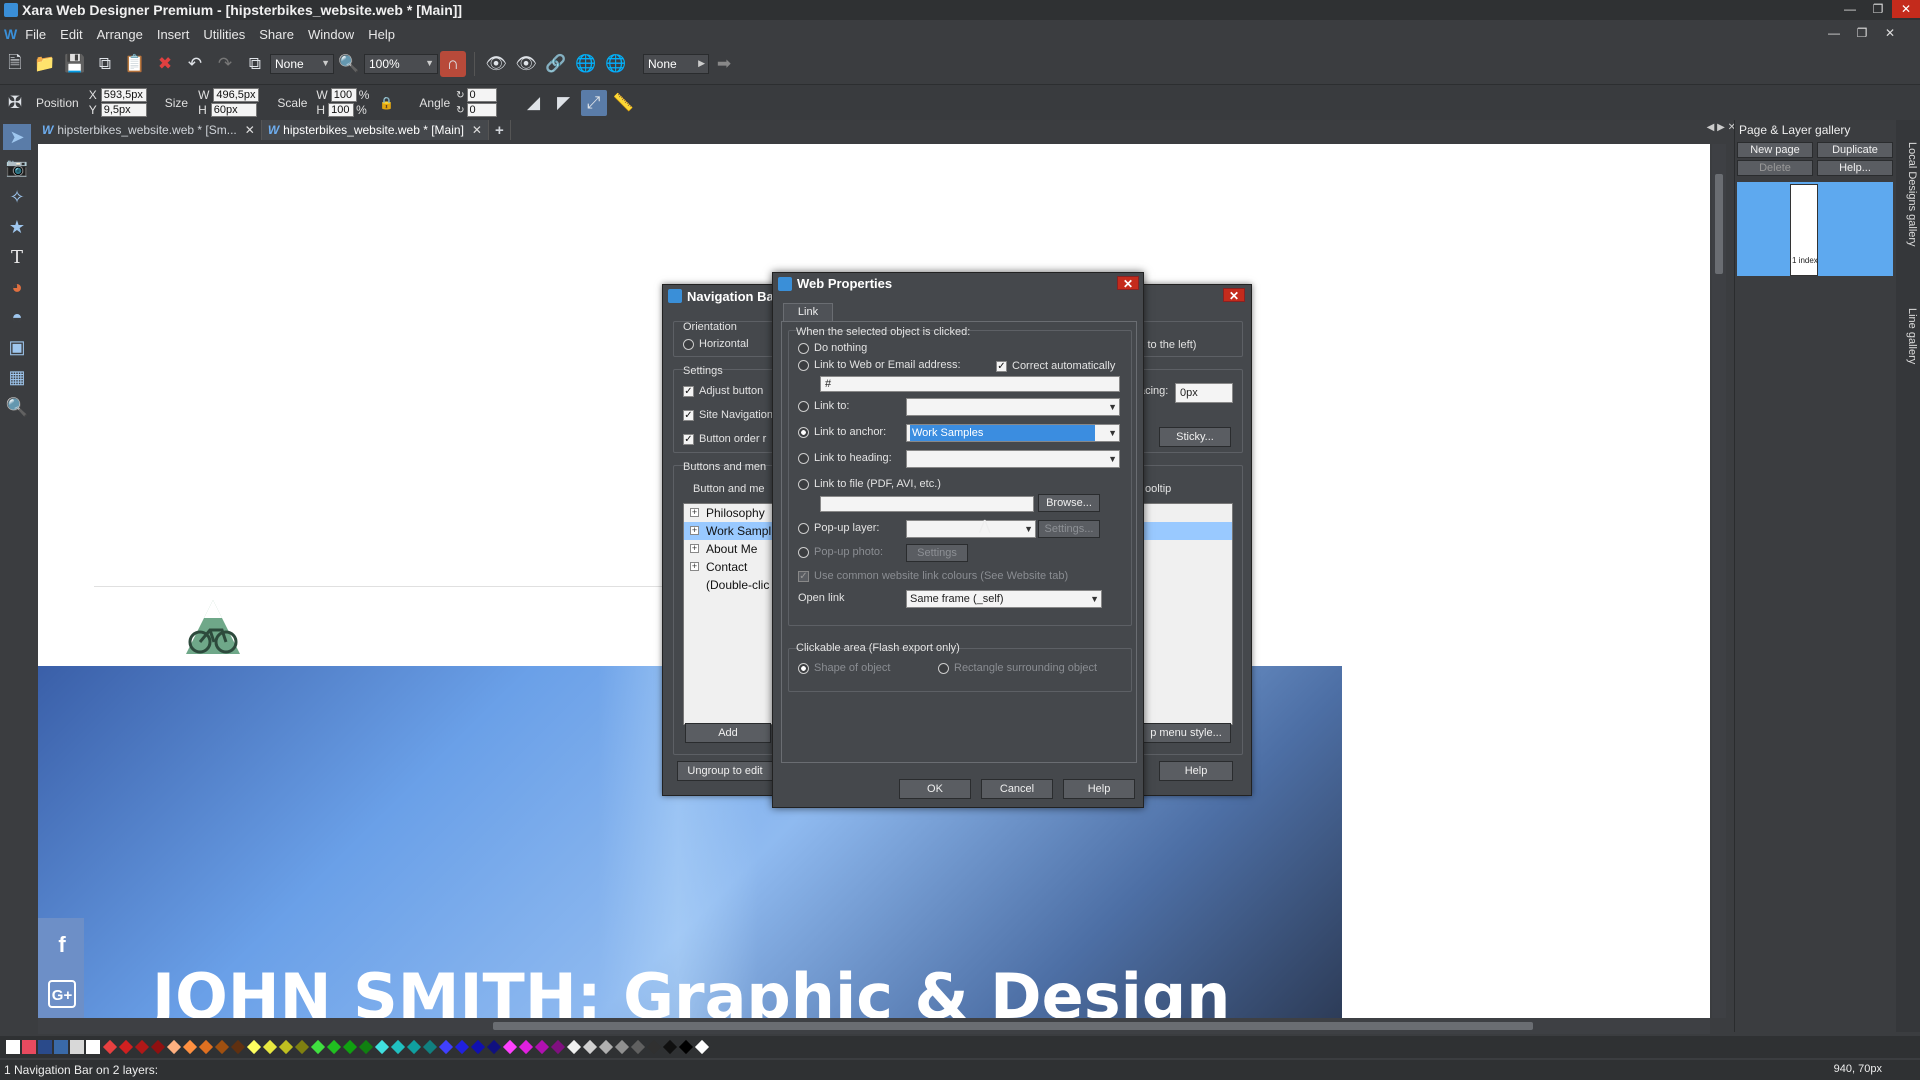  What do you see at coordinates (453, 64) in the screenshot?
I see `snap-icon: ∩` at bounding box center [453, 64].